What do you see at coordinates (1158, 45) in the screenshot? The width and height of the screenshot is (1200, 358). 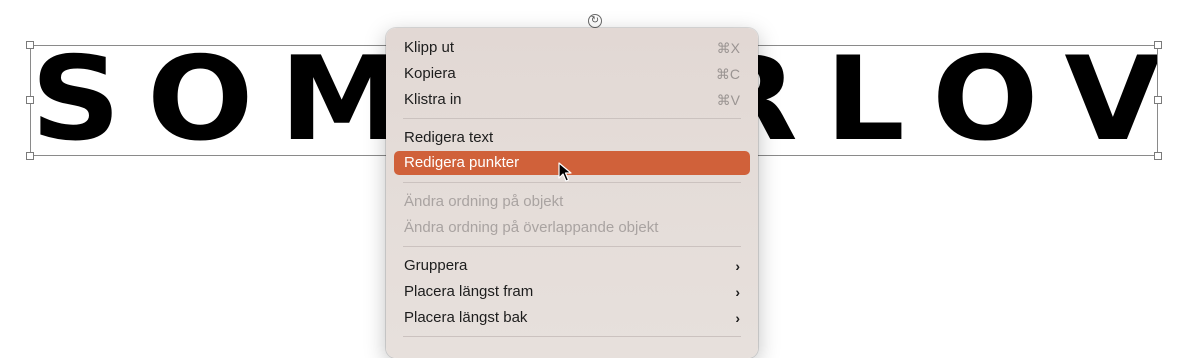 I see `resize-handle-top-right` at bounding box center [1158, 45].